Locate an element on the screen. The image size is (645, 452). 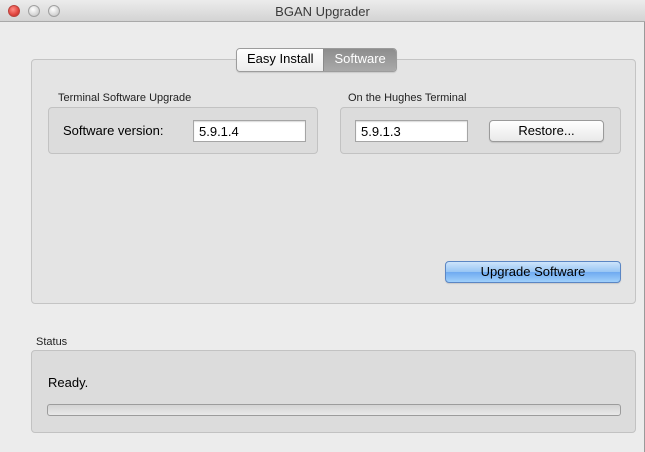
tab-bar: Easy Install Software is located at coordinates (316, 60).